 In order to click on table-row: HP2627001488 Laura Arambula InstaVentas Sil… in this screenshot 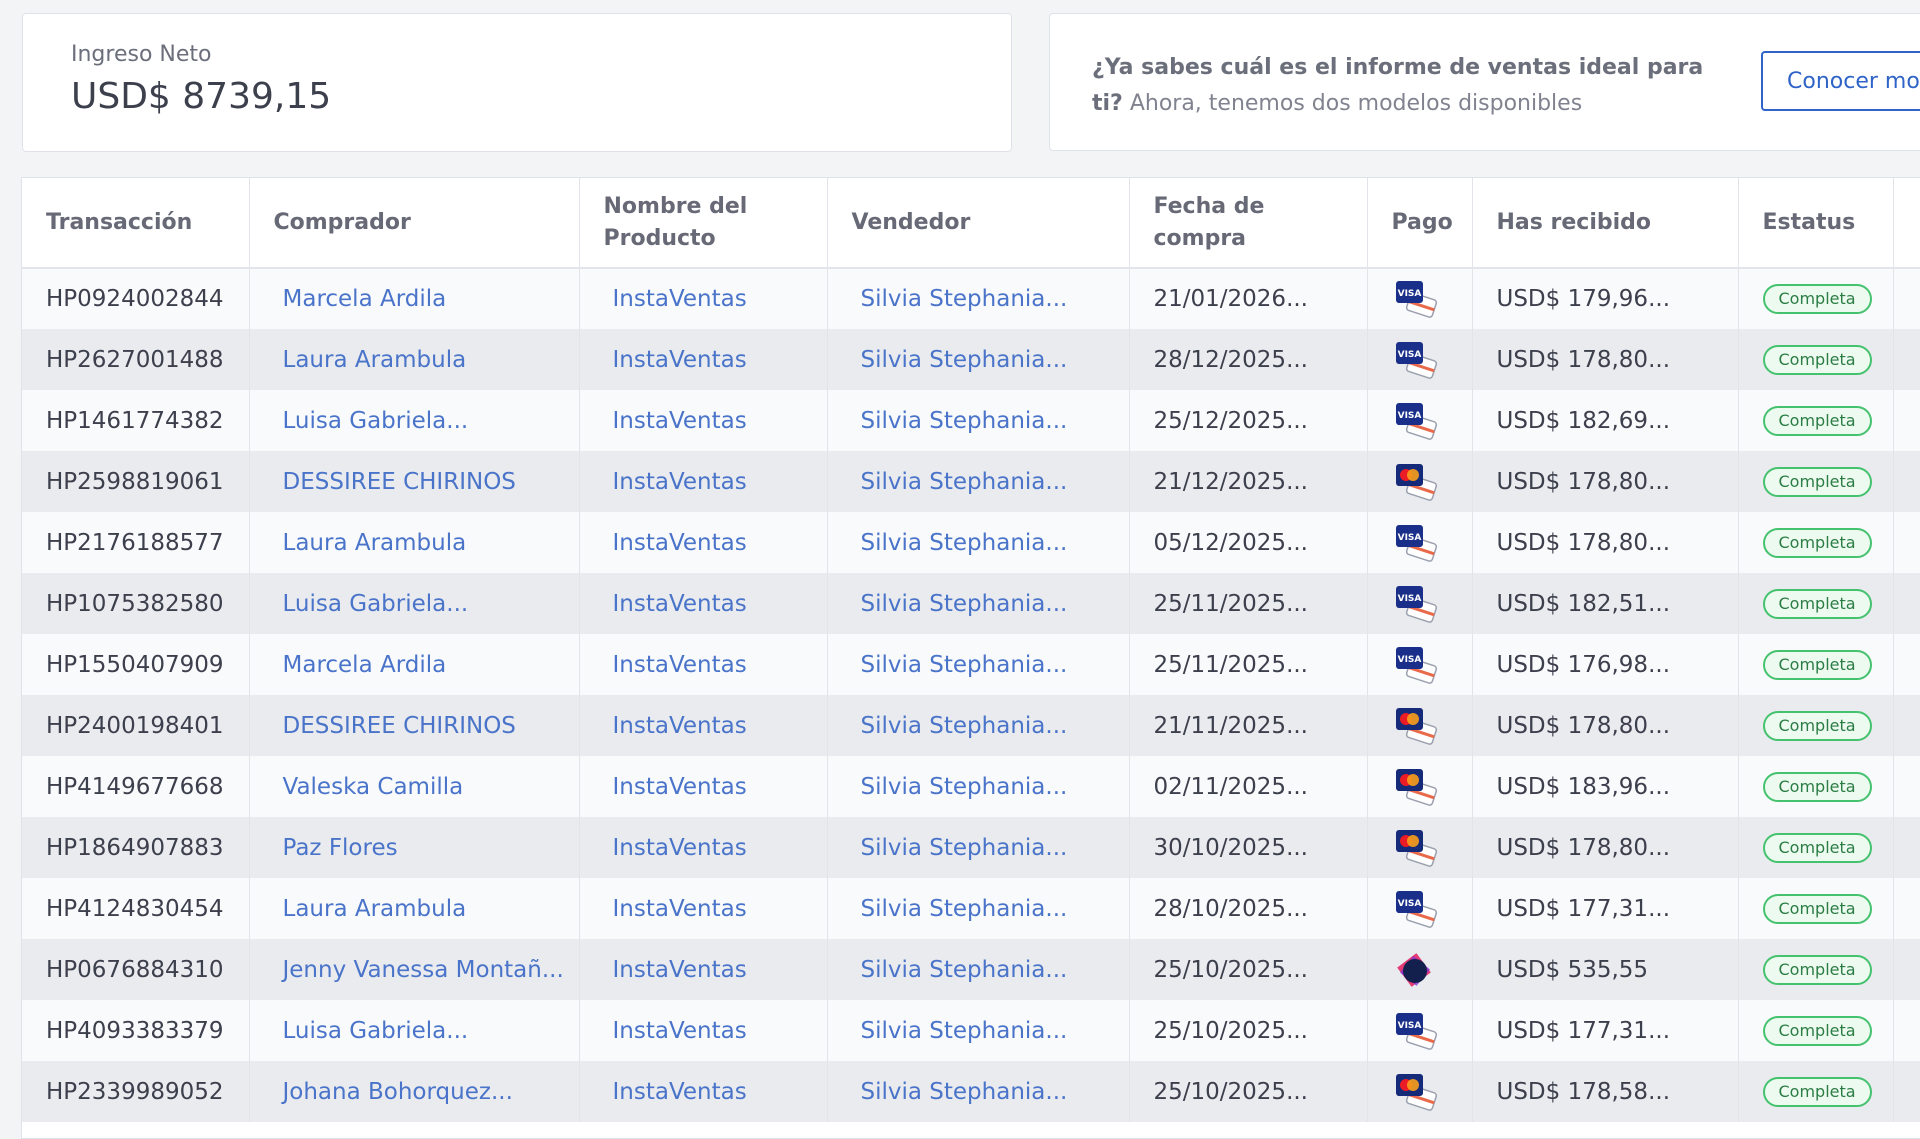, I will do `click(971, 359)`.